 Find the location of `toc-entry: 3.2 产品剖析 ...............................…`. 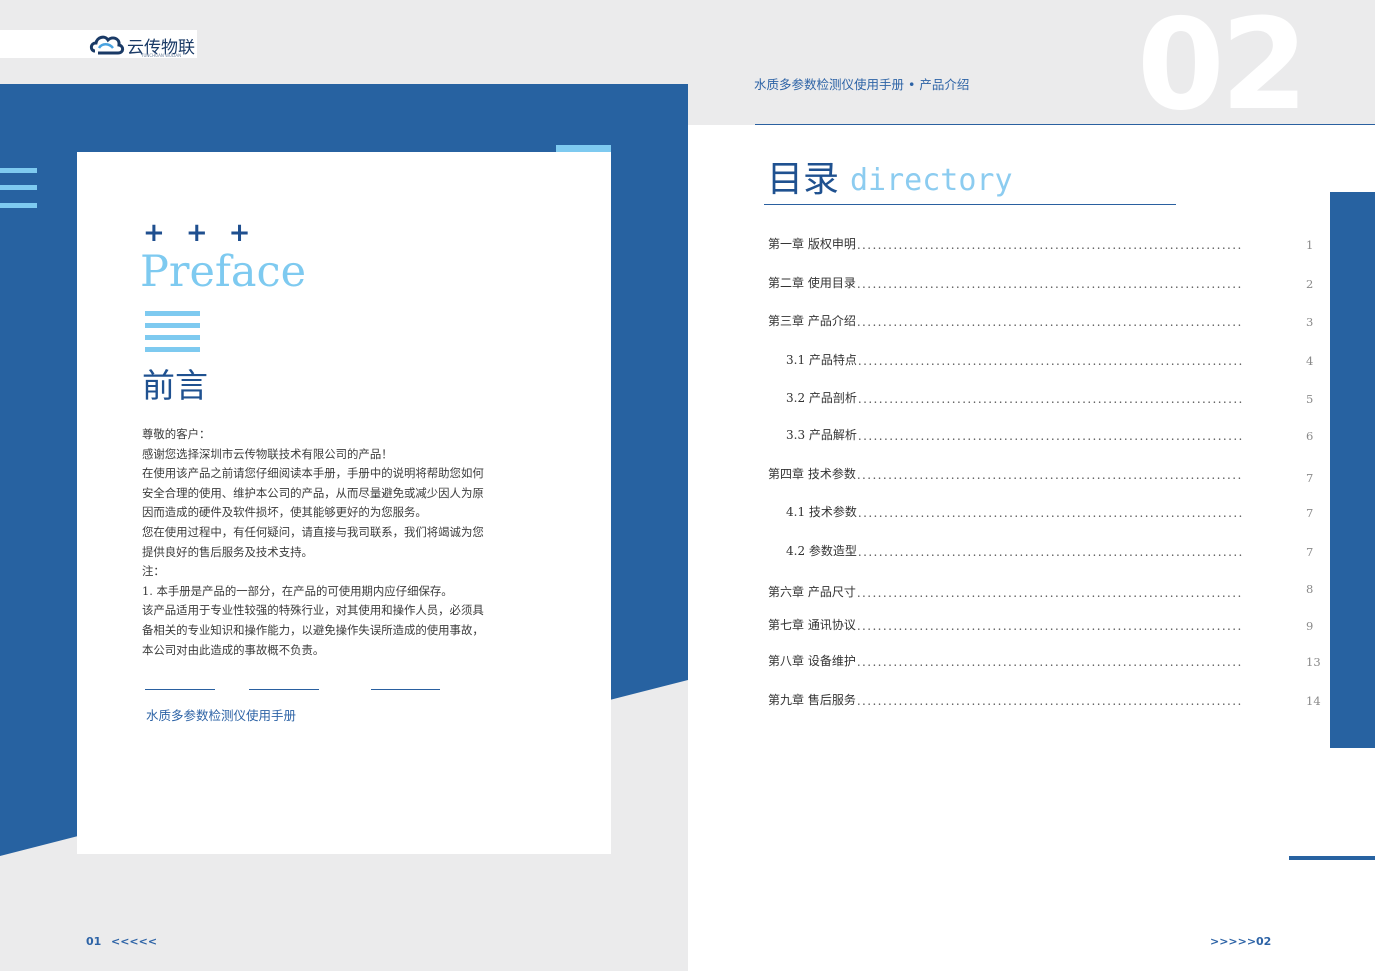

toc-entry: 3.2 产品剖析 ...............................… is located at coordinates (1049, 398).